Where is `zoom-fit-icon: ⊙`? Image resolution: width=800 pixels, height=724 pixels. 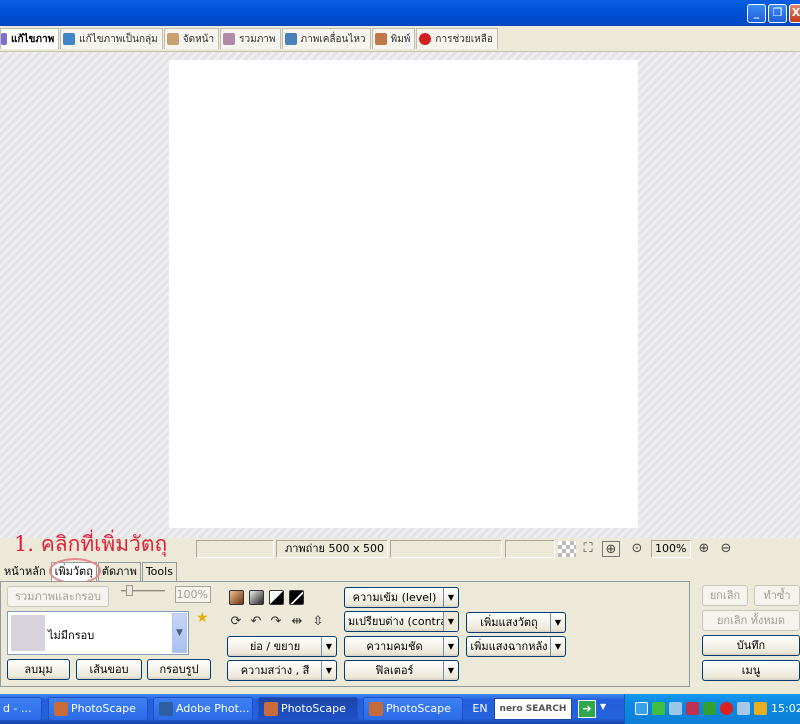 zoom-fit-icon: ⊙ is located at coordinates (637, 549).